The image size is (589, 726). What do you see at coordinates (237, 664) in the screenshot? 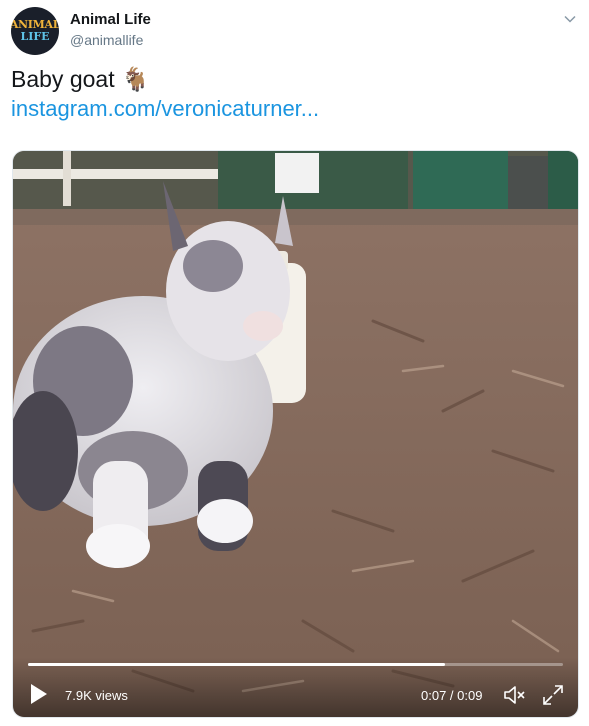
I see `progress-fill` at bounding box center [237, 664].